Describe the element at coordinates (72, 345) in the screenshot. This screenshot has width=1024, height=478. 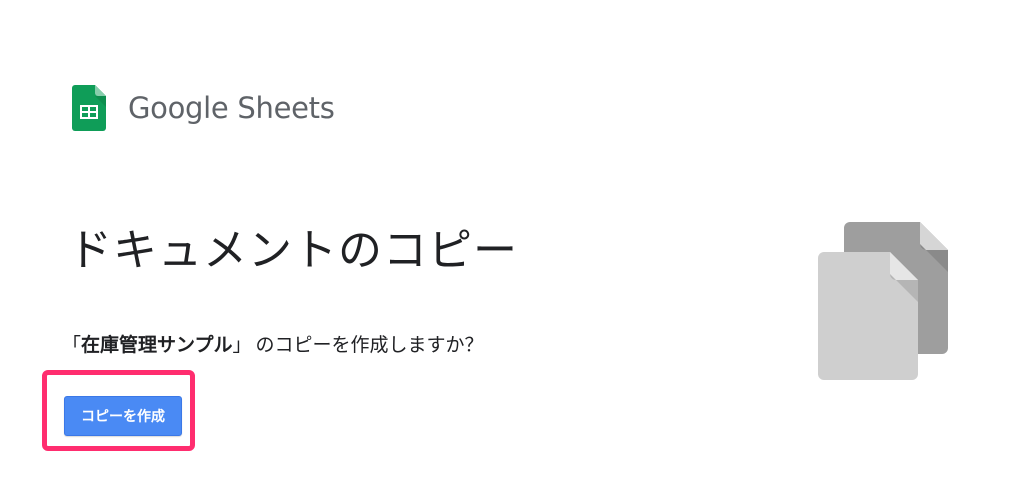
I see `question-open-bracket: 「` at that location.